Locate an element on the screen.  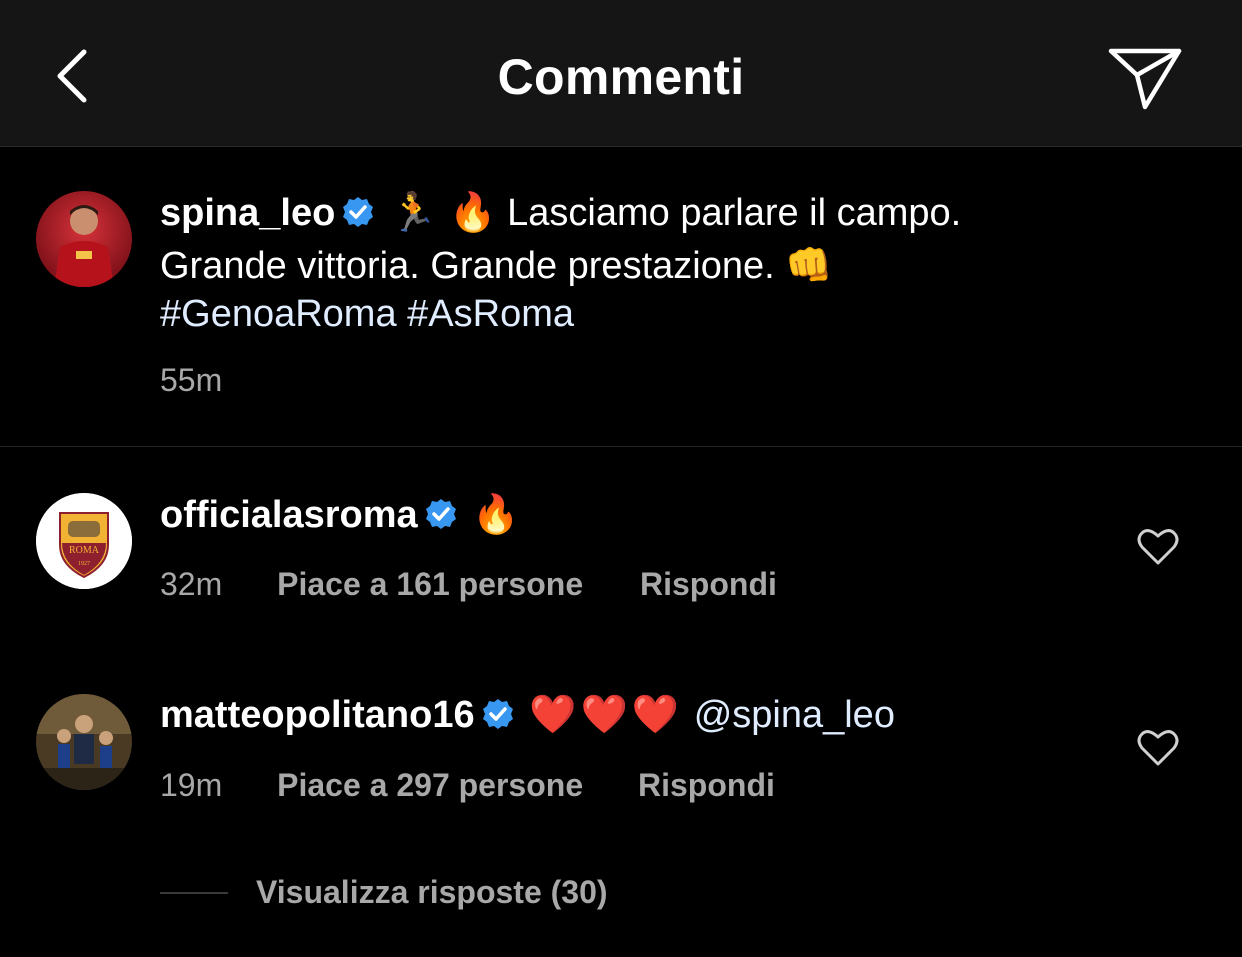
comment-body: officialasroma 🔥 is located at coordinates (340, 516).